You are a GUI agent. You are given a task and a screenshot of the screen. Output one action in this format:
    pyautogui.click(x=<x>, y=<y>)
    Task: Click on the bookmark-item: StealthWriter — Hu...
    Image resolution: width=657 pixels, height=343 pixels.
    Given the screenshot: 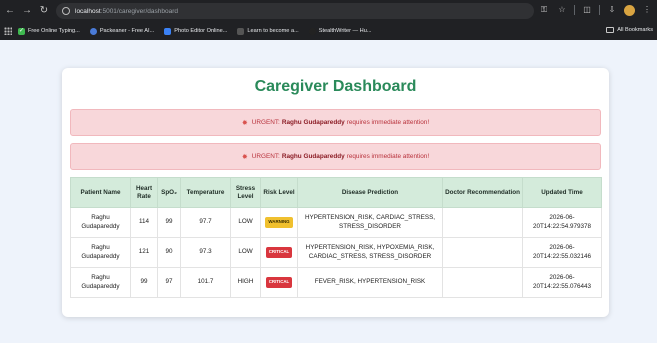 What is the action you would take?
    pyautogui.click(x=340, y=31)
    